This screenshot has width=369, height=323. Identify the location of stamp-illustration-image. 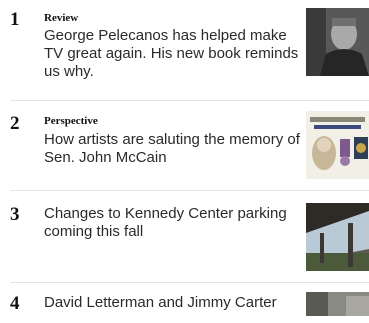
(337, 145).